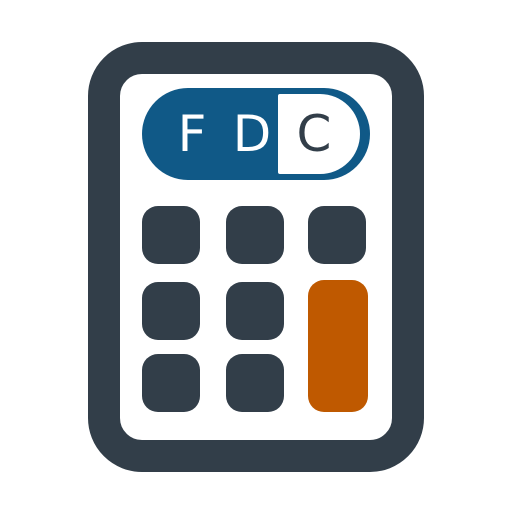 The width and height of the screenshot is (512, 512). I want to click on display-letter-c: C, so click(314, 134).